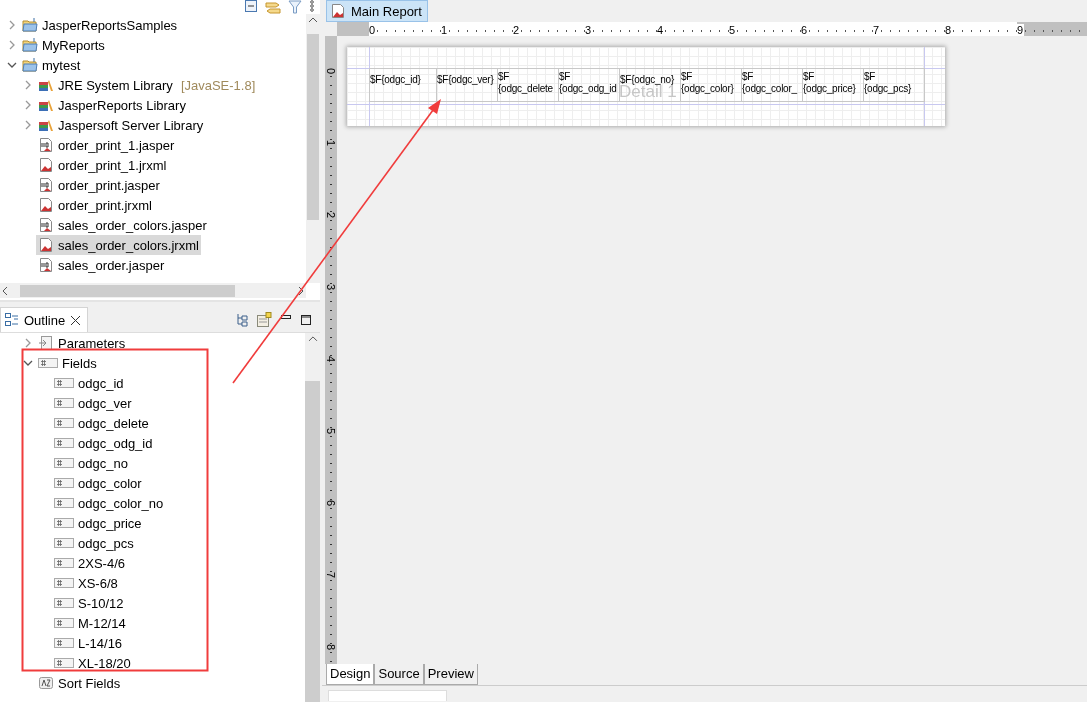 Image resolution: width=1087 pixels, height=702 pixels. What do you see at coordinates (525, 83) in the screenshot?
I see `text-field-element: $F {odgc_delete` at bounding box center [525, 83].